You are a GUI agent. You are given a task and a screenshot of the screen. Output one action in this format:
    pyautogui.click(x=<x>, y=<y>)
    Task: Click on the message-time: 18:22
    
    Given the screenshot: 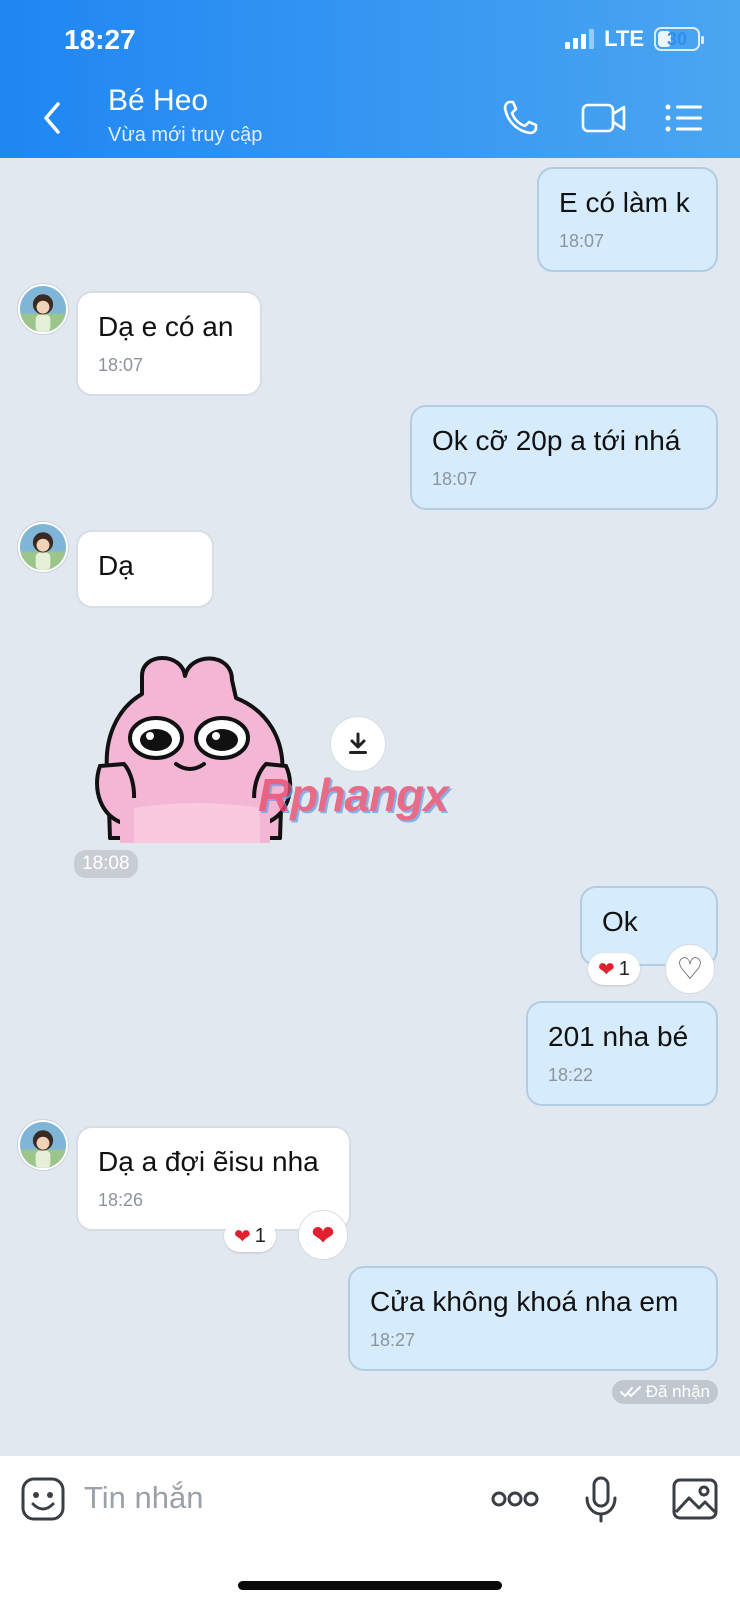 What is the action you would take?
    pyautogui.click(x=571, y=1075)
    